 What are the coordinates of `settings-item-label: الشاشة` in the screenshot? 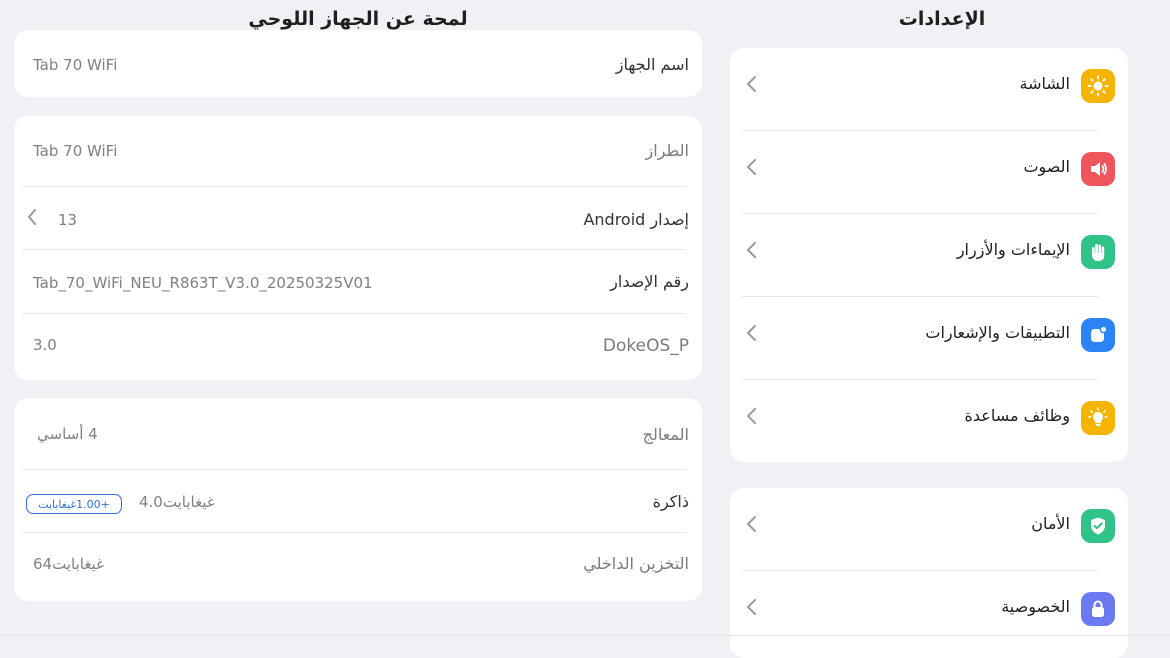 It's located at (1044, 83).